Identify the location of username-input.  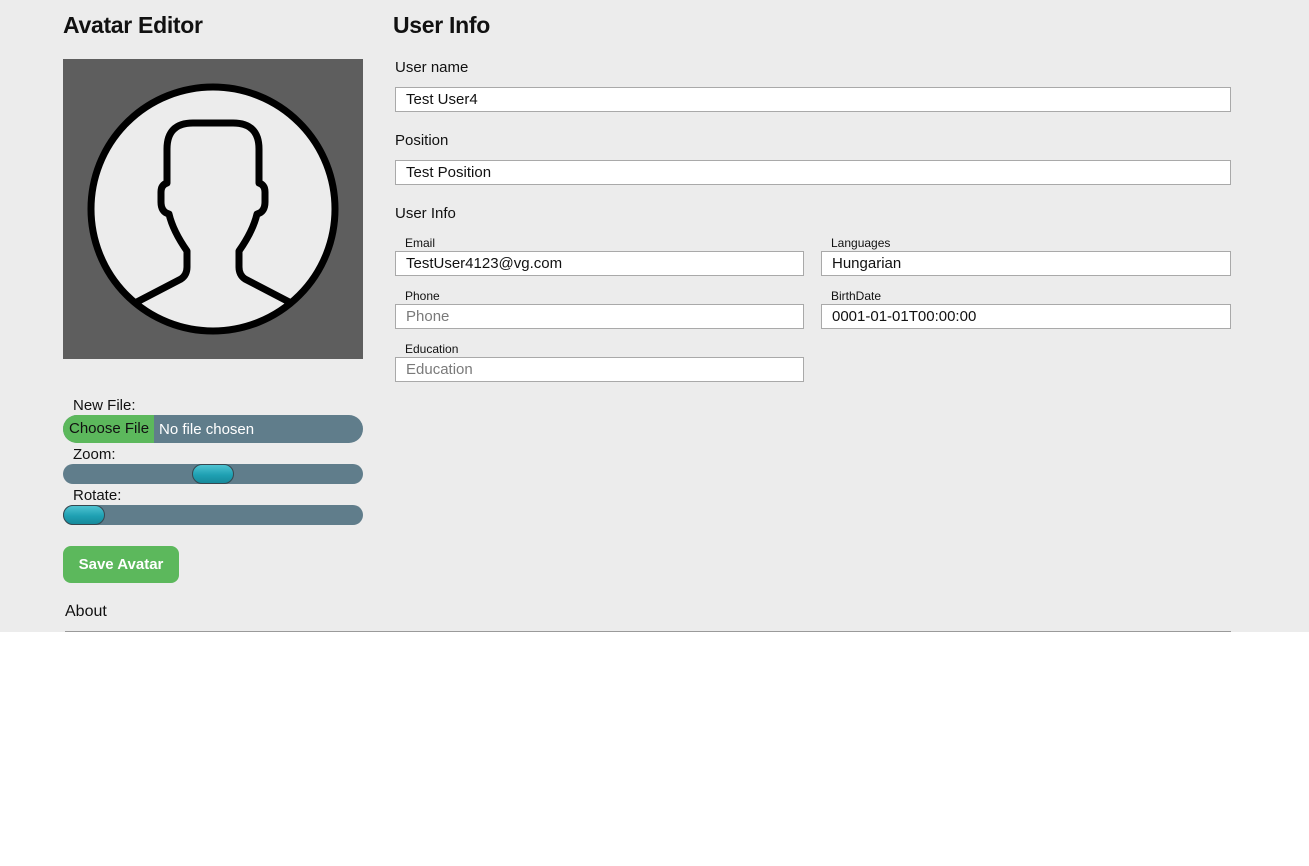
(813, 99).